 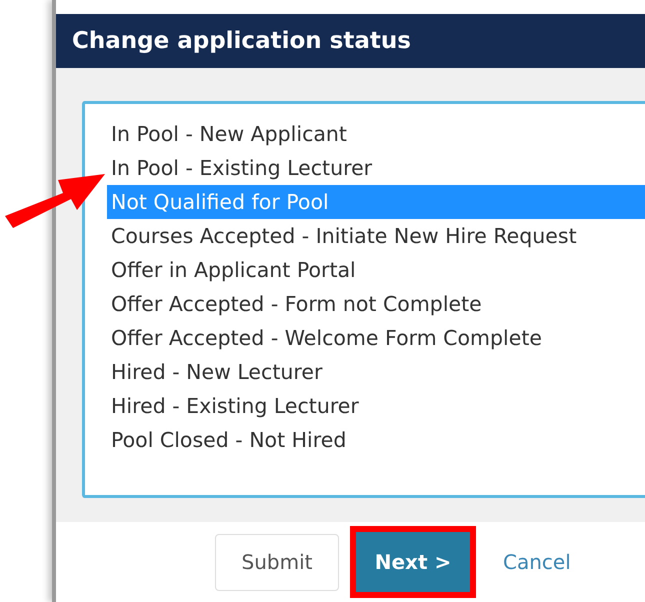 I want to click on status-option: Hired - Existing Lecturer, so click(x=376, y=406).